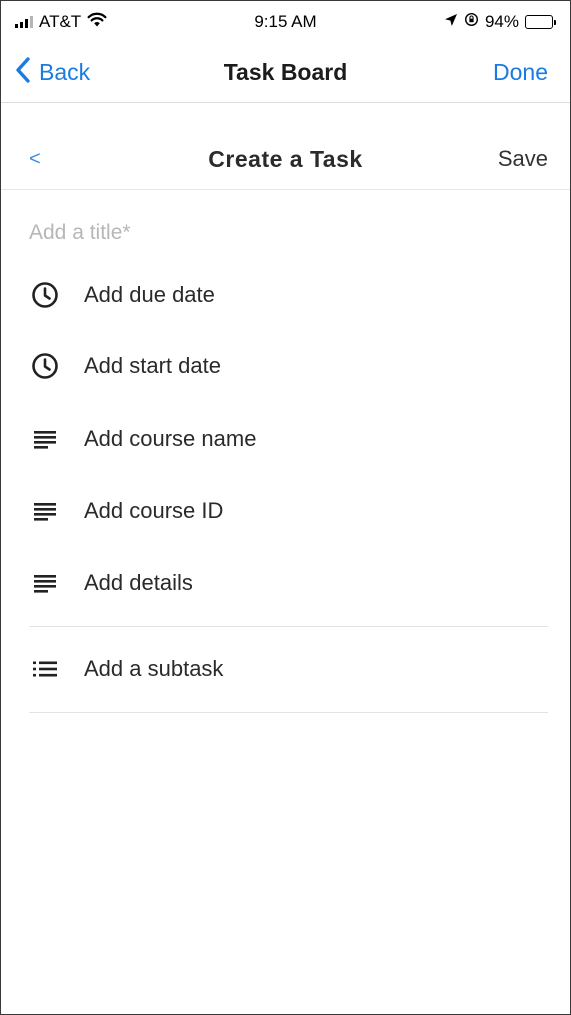 The image size is (571, 1015). What do you see at coordinates (152, 365) in the screenshot?
I see `field-label: Add start date` at bounding box center [152, 365].